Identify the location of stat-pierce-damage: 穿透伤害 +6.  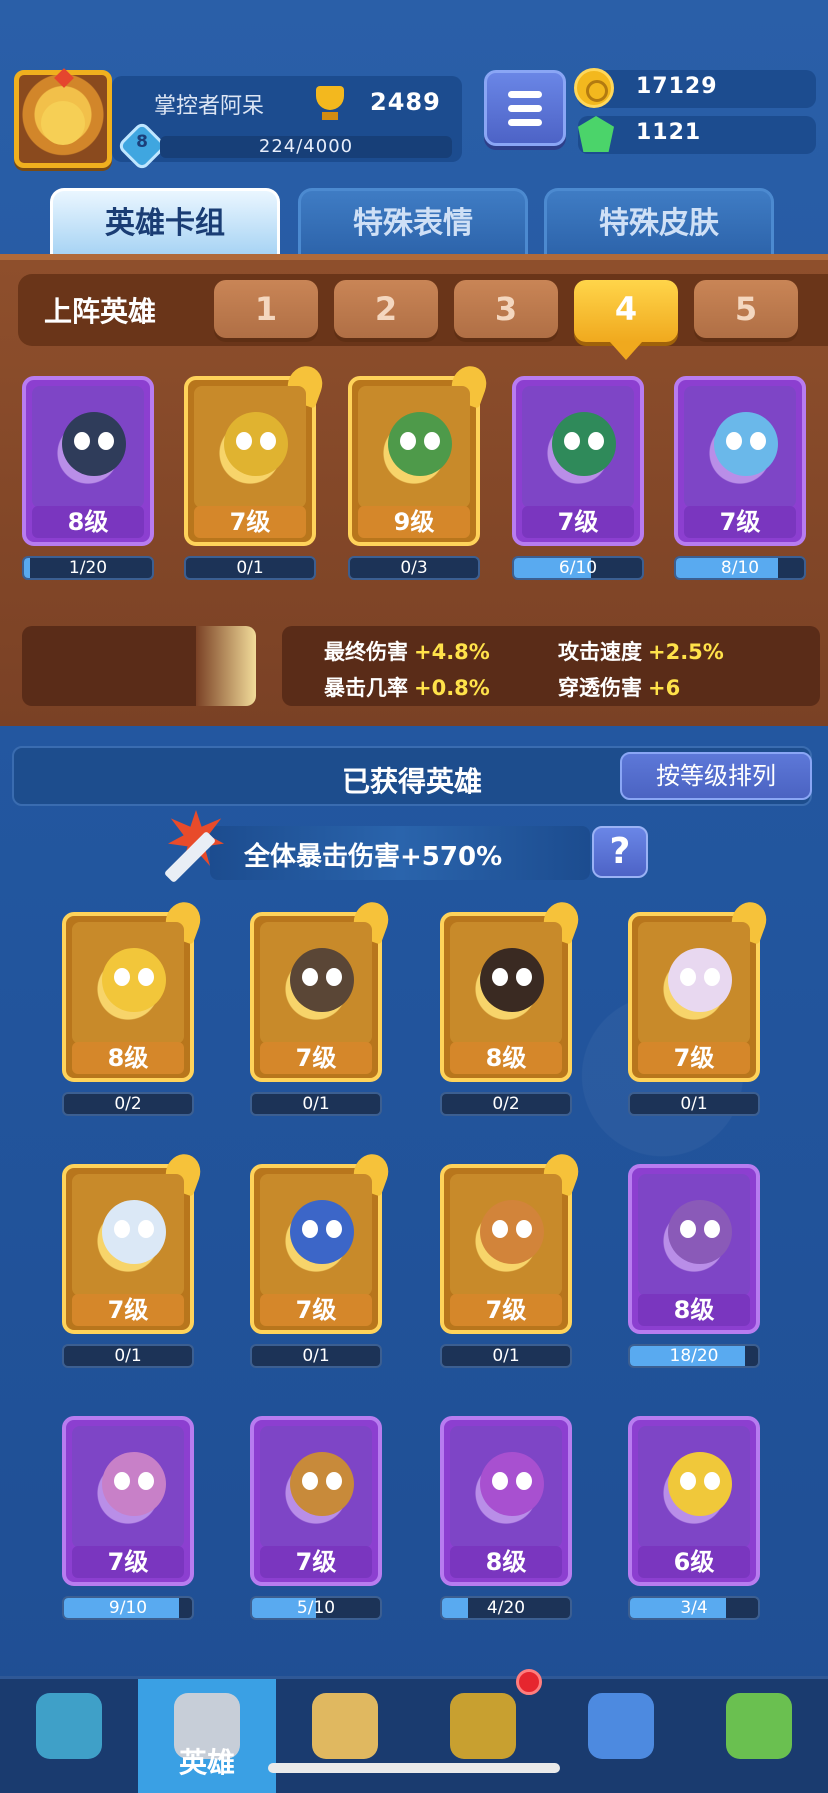
(619, 688).